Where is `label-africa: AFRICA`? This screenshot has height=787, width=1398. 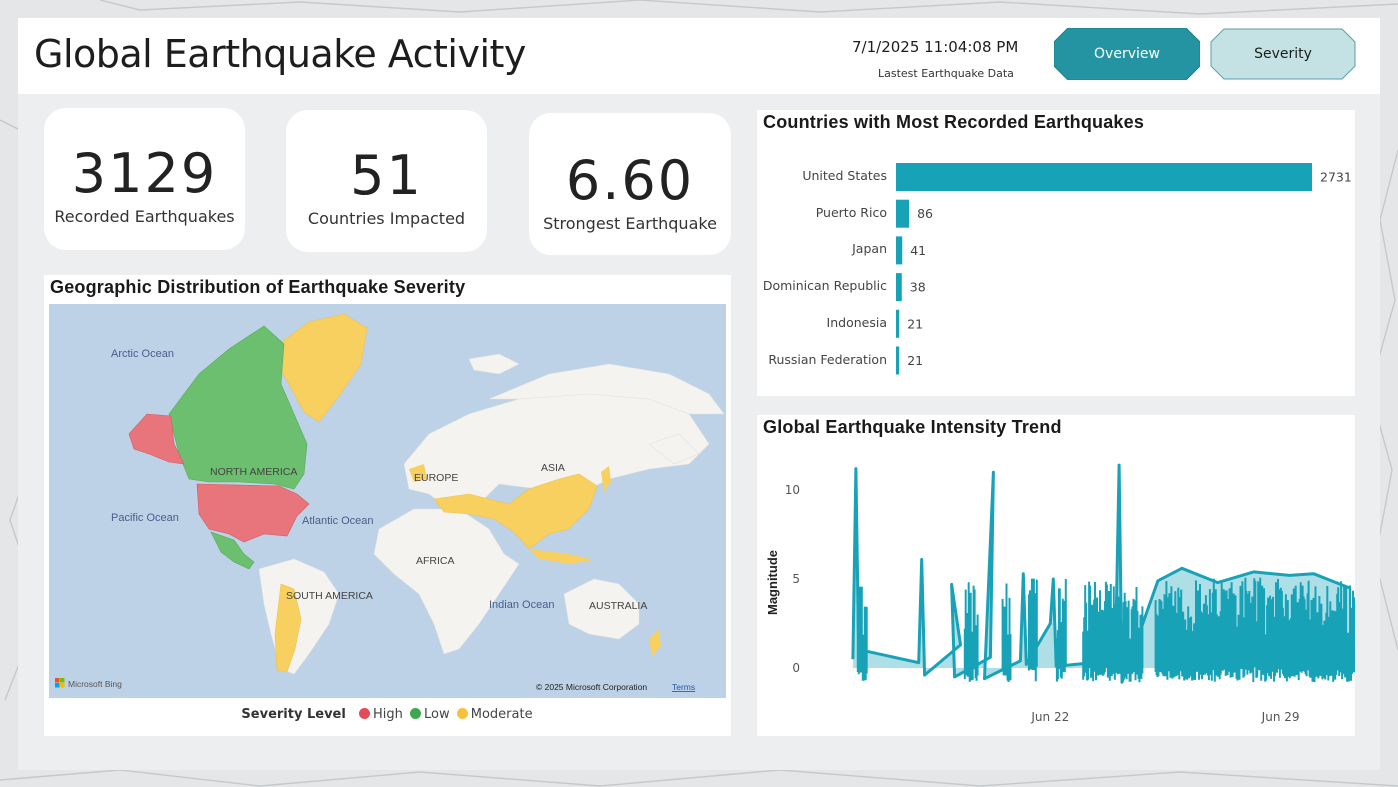 label-africa: AFRICA is located at coordinates (435, 561).